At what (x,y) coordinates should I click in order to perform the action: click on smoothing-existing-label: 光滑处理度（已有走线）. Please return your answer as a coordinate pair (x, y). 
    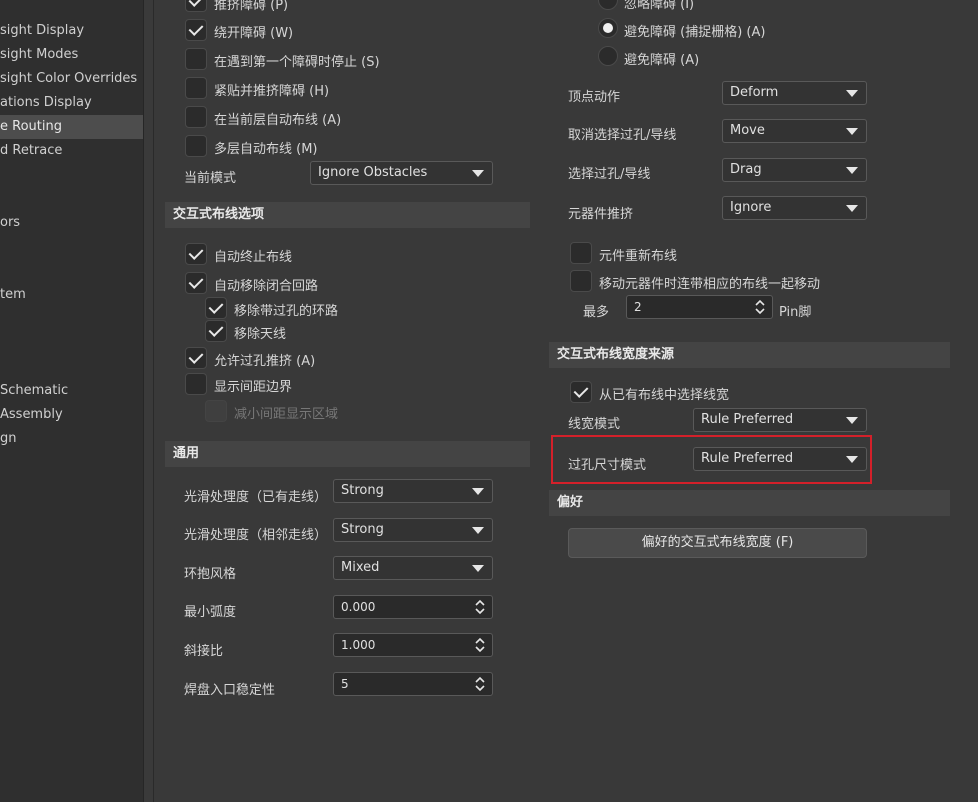
    Looking at the image, I should click on (256, 497).